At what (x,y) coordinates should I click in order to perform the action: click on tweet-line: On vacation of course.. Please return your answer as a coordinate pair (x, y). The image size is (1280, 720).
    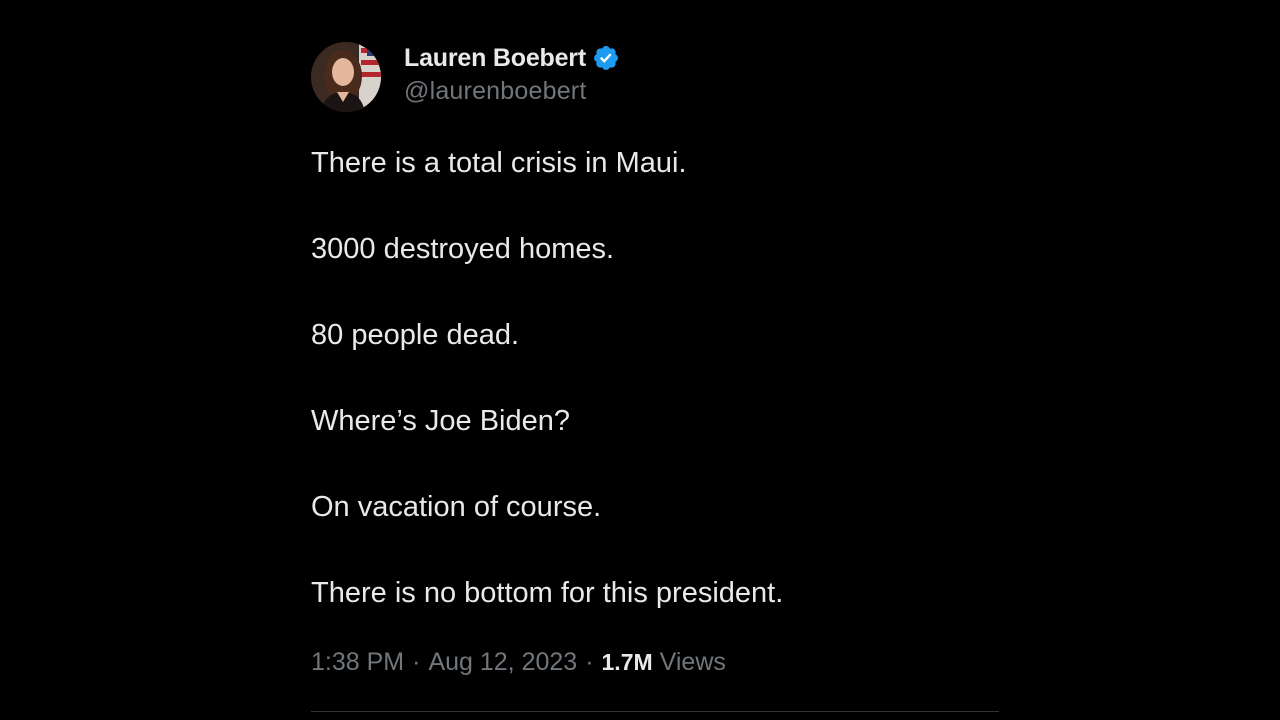
    Looking at the image, I should click on (456, 507).